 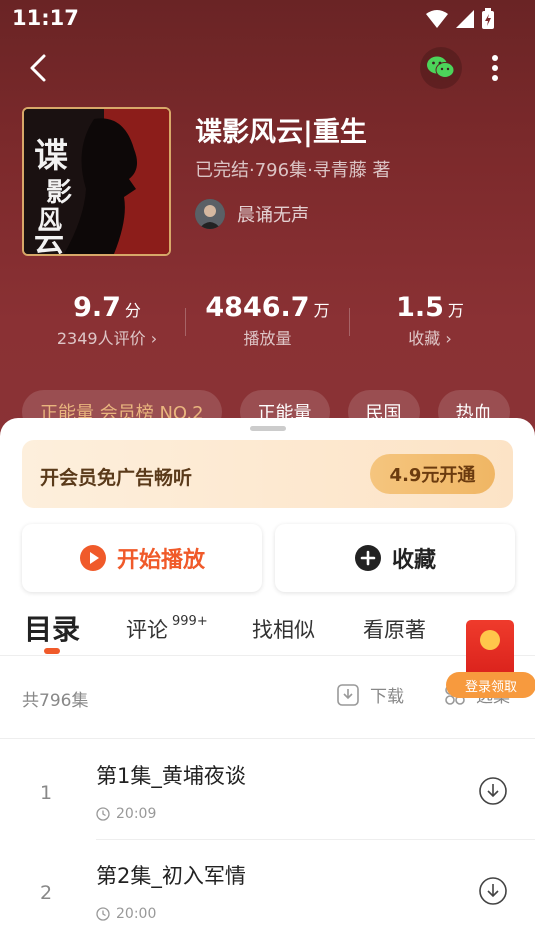 I want to click on episode-index: 1, so click(x=46, y=793).